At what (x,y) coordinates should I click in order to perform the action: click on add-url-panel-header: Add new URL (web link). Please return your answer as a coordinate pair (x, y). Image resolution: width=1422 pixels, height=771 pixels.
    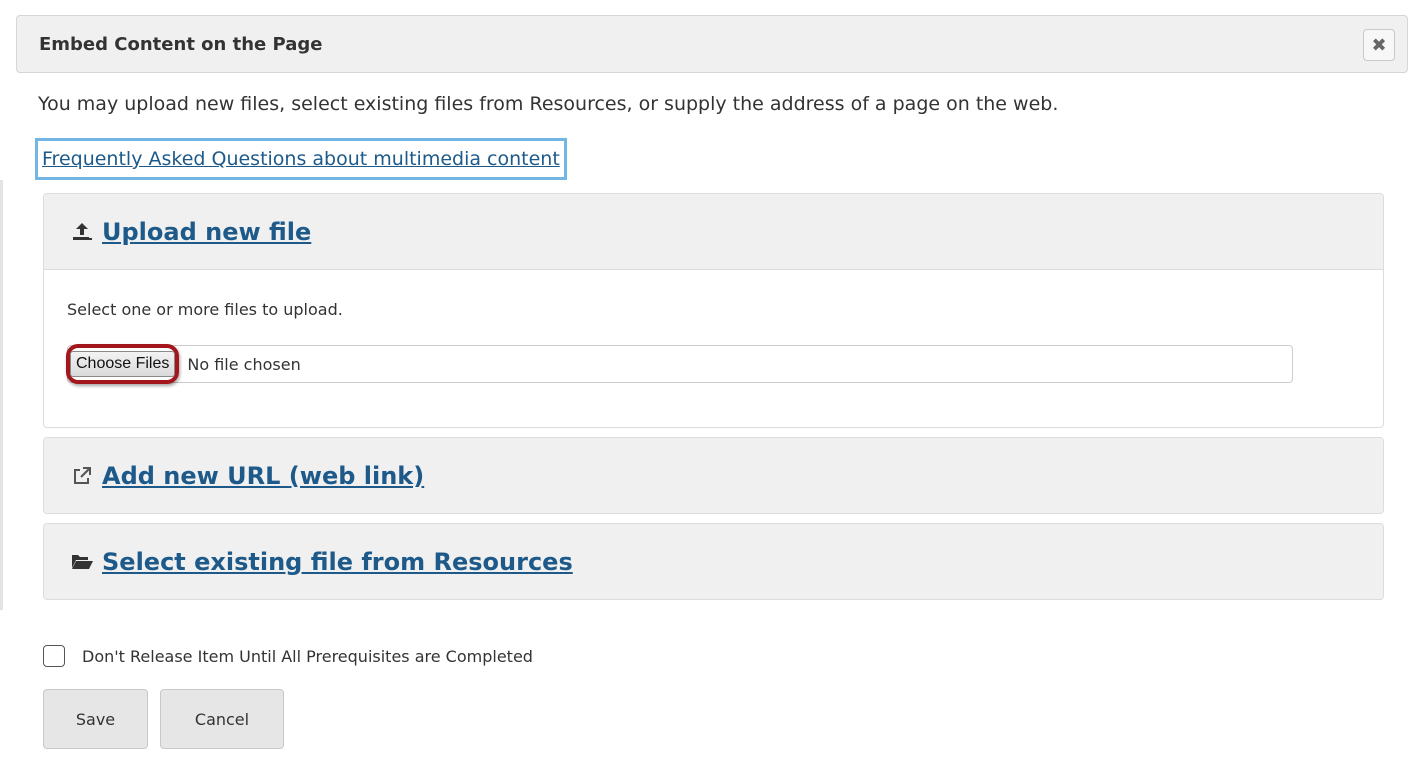
    Looking at the image, I should click on (713, 475).